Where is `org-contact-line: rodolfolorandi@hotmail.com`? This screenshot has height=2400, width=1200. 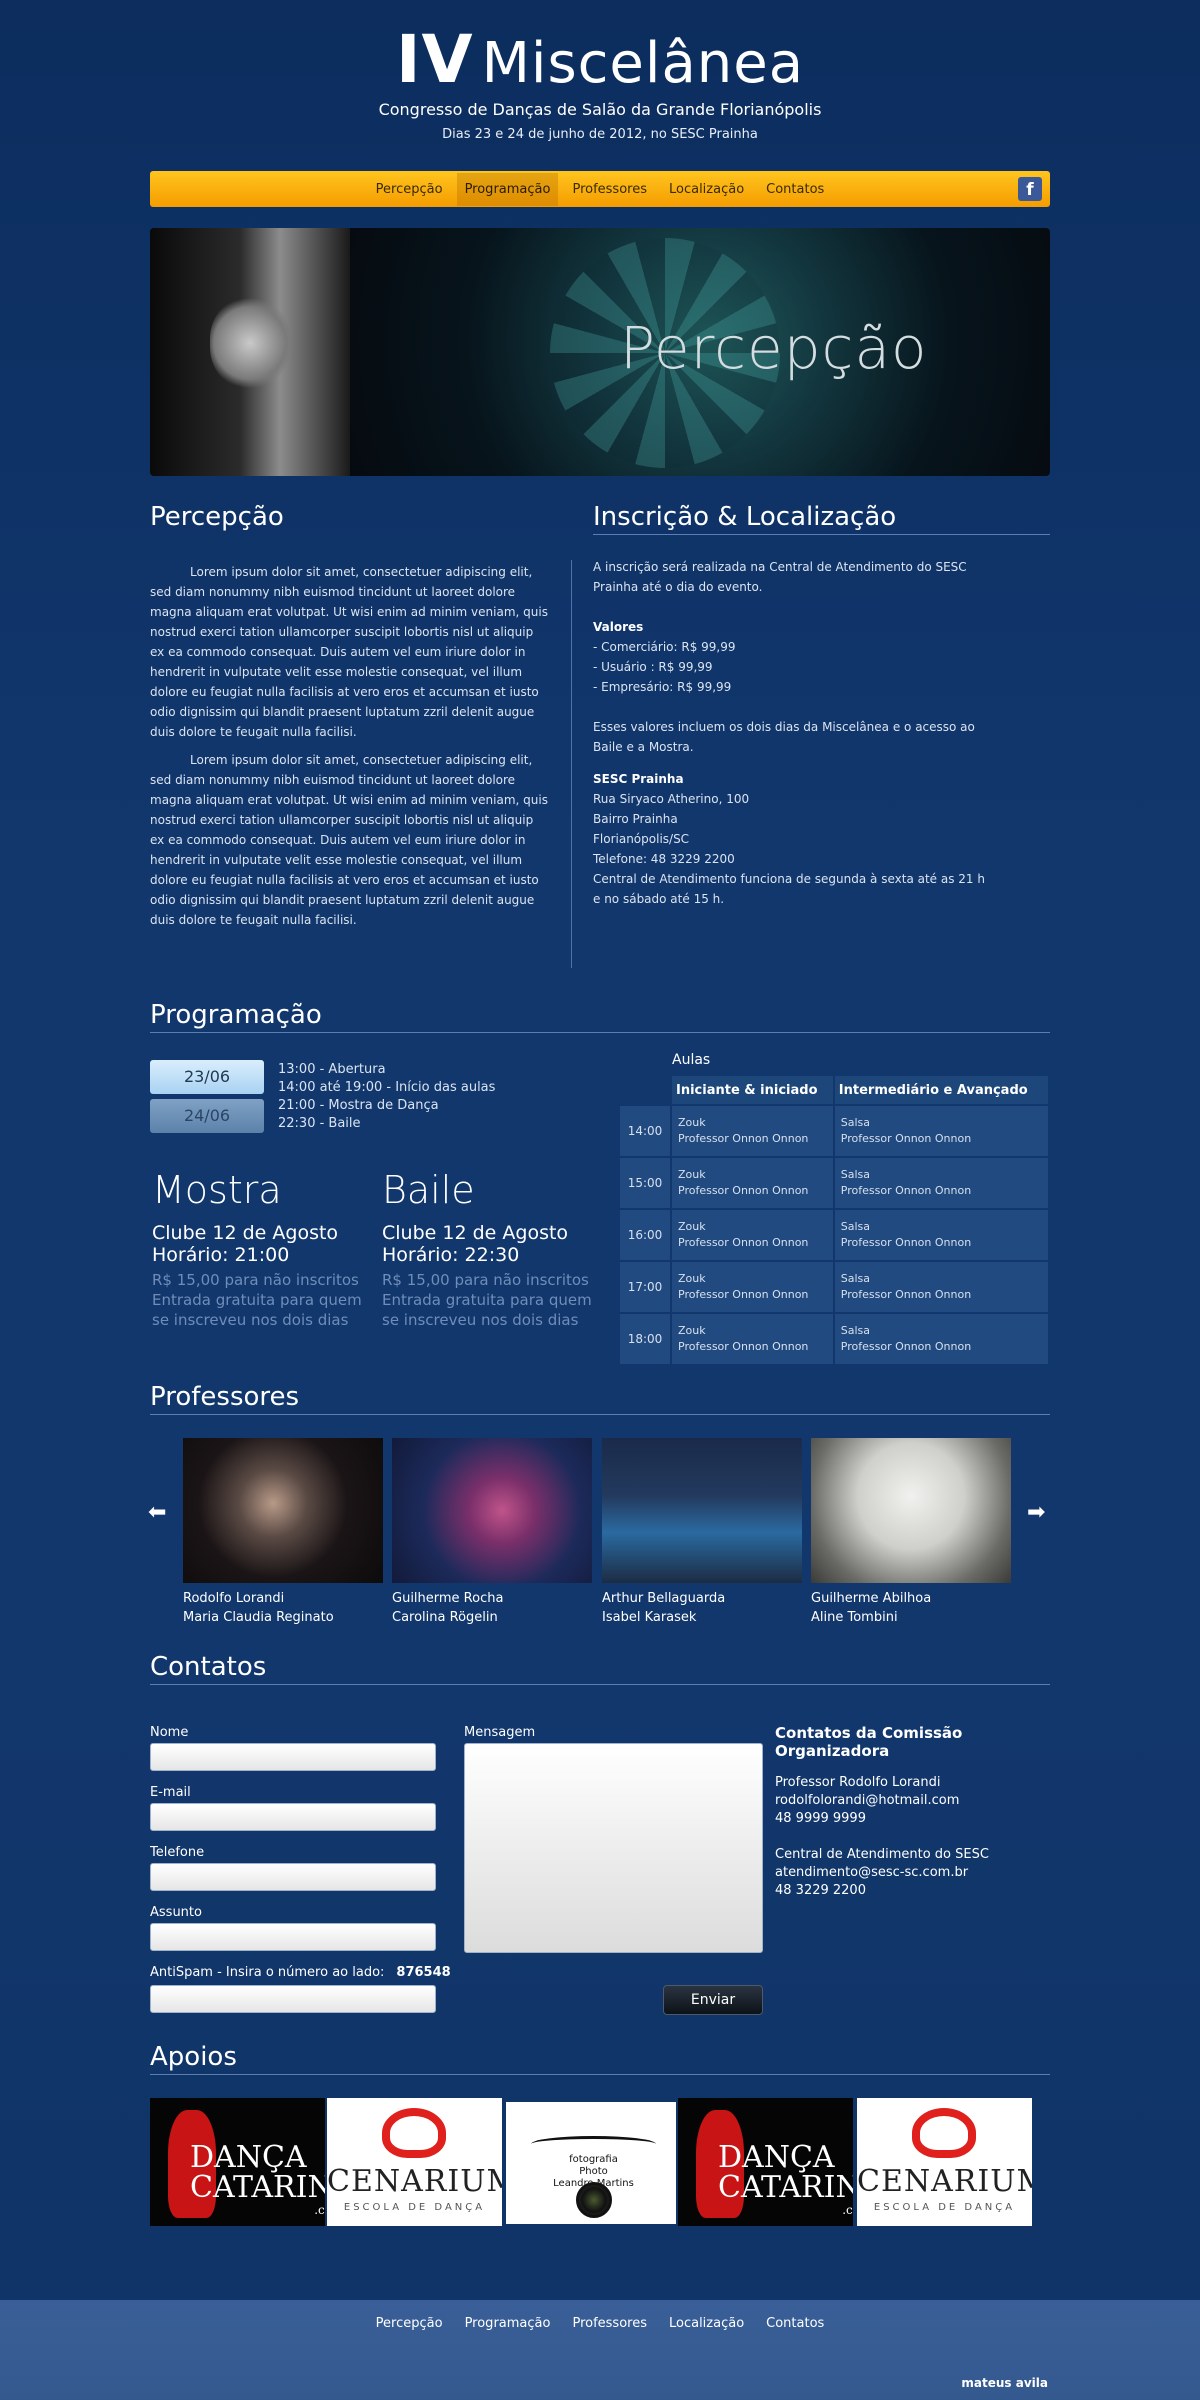 org-contact-line: rodolfolorandi@hotmail.com is located at coordinates (915, 1801).